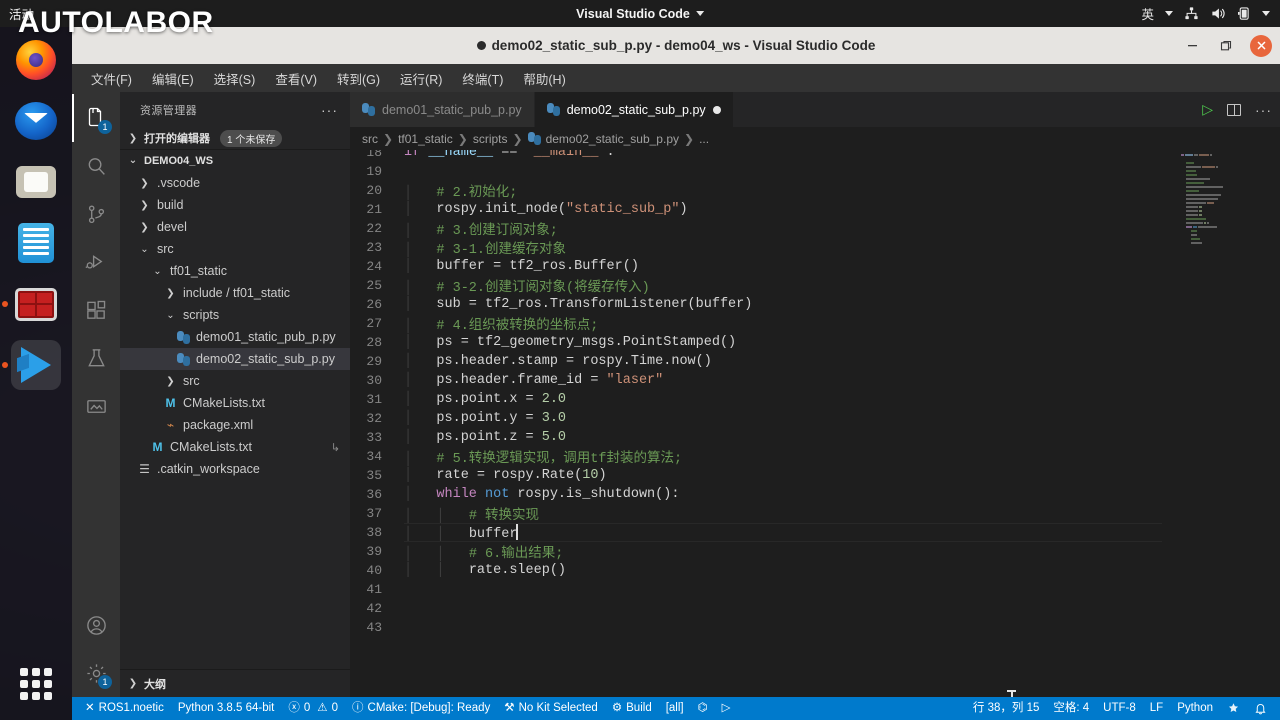  I want to click on code-line: 20 │ # 2.初始化;, so click(815, 191).